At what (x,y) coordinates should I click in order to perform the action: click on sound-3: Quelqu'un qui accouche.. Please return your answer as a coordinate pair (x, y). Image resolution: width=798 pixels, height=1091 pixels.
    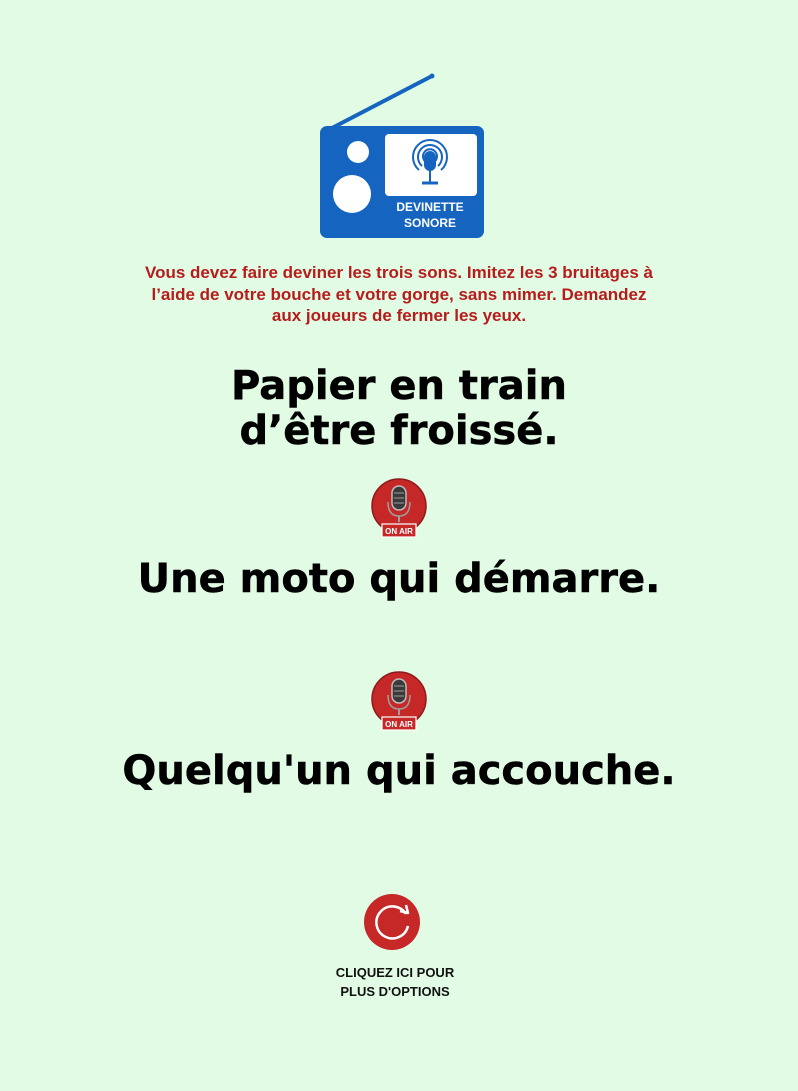
    Looking at the image, I should click on (399, 771).